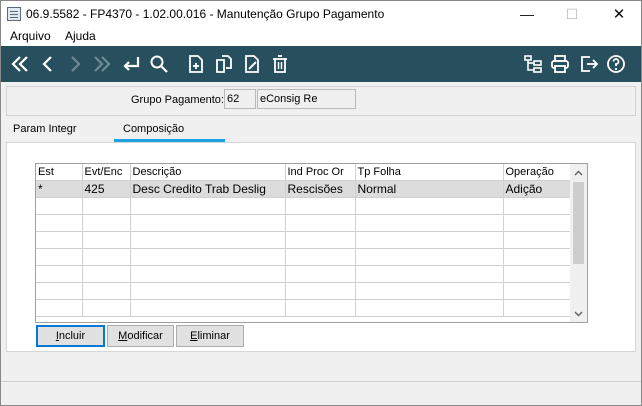  Describe the element at coordinates (321, 64) in the screenshot. I see `toolbar` at that location.